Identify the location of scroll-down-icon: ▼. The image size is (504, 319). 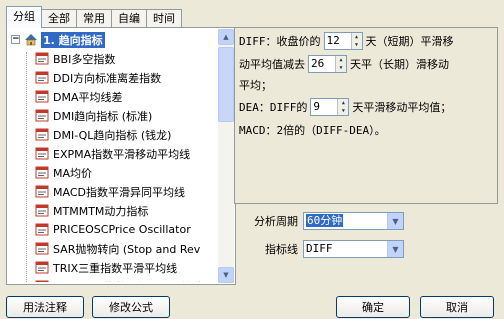
(226, 275).